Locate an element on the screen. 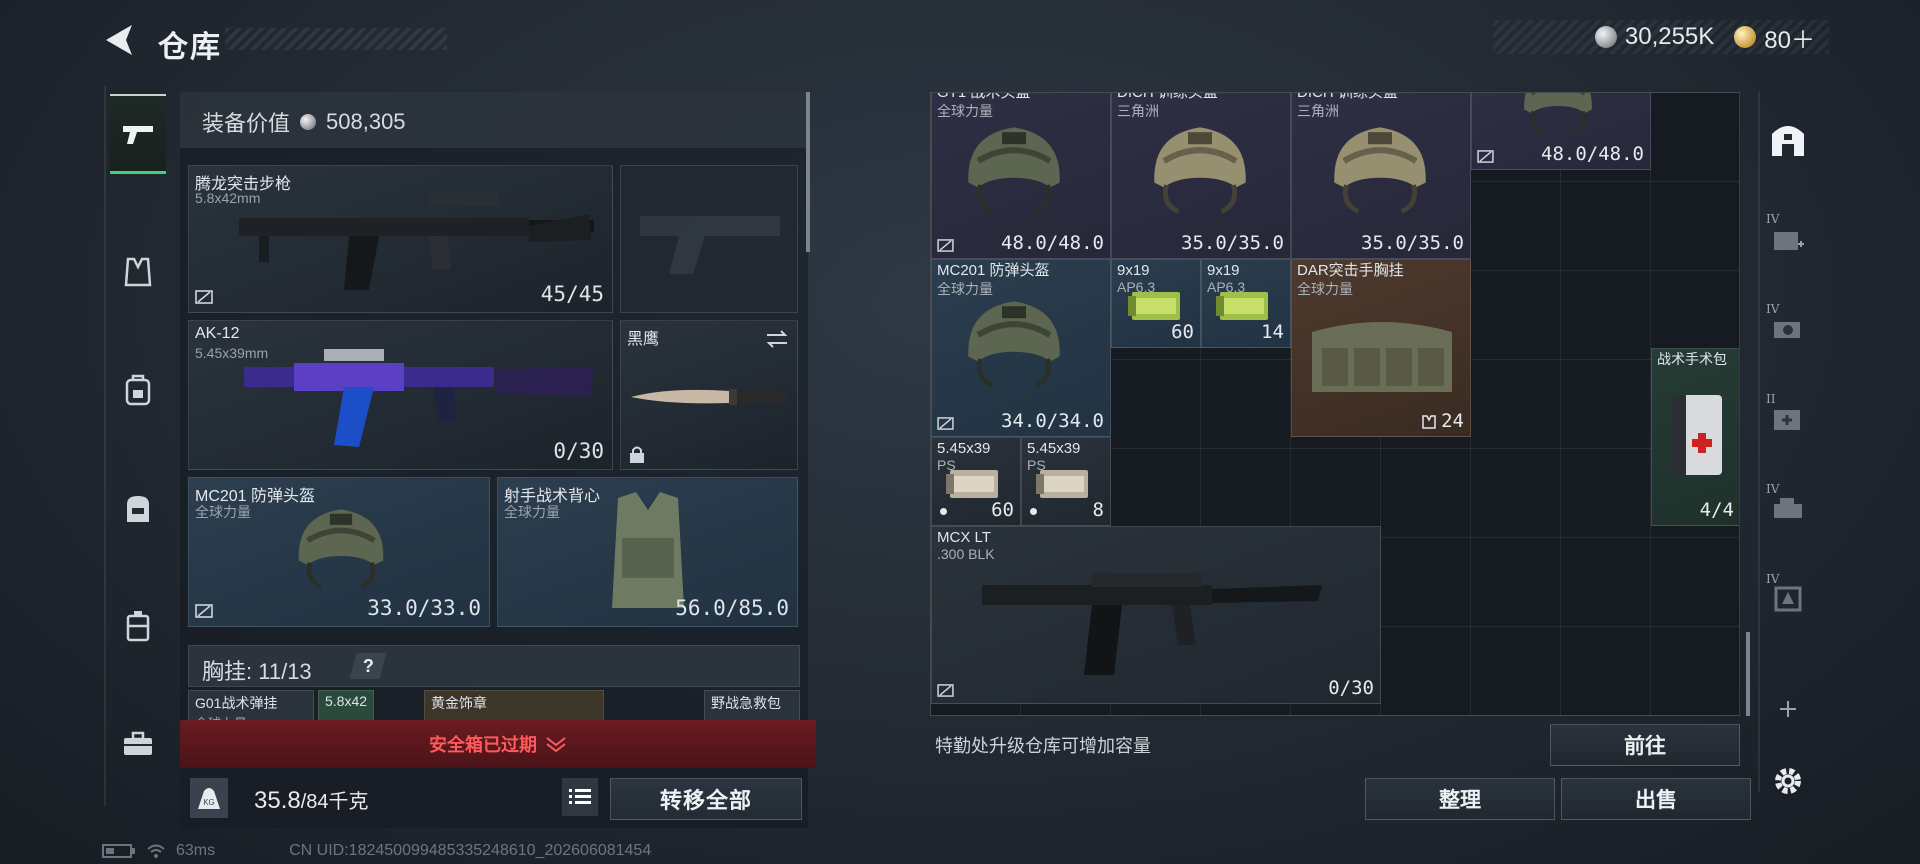 This screenshot has height=864, width=1920. chest-rig-item: G01战术弹挂 全球力量 is located at coordinates (251, 707).